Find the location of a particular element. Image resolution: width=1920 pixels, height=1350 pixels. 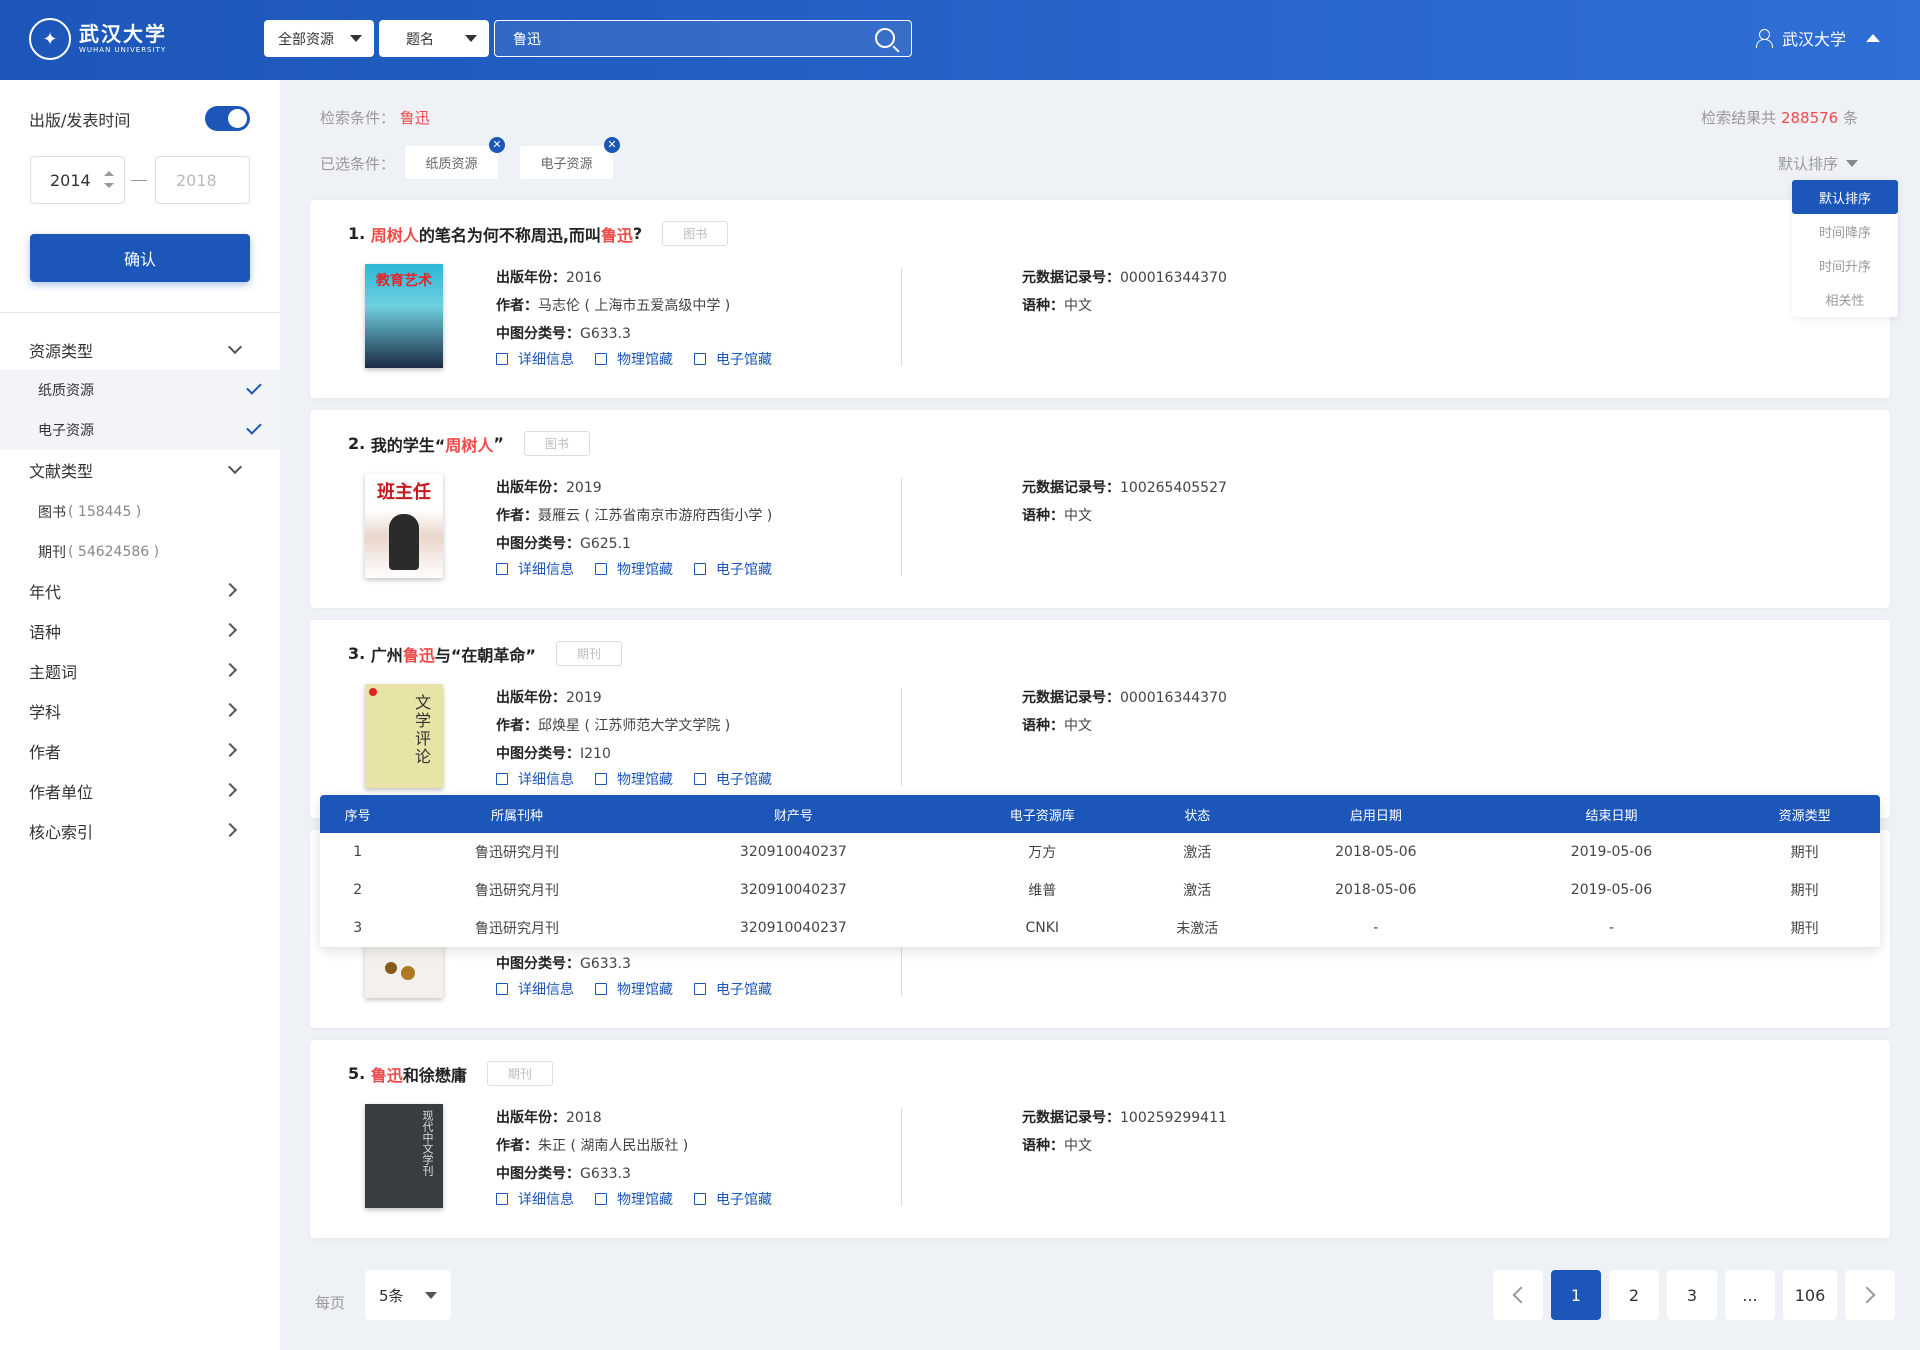

facet-author: 作者 is located at coordinates (140, 751).